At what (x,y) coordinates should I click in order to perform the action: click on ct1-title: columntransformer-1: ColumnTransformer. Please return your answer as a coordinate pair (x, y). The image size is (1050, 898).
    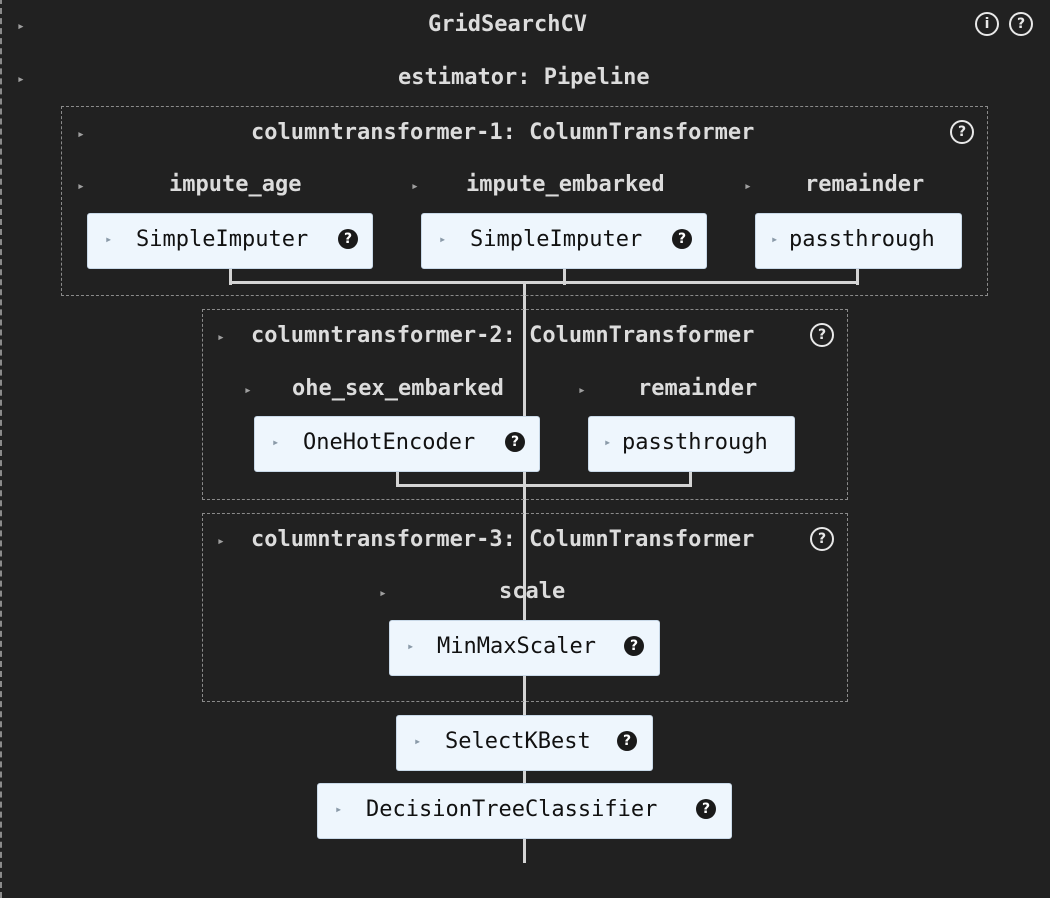
    Looking at the image, I should click on (502, 133).